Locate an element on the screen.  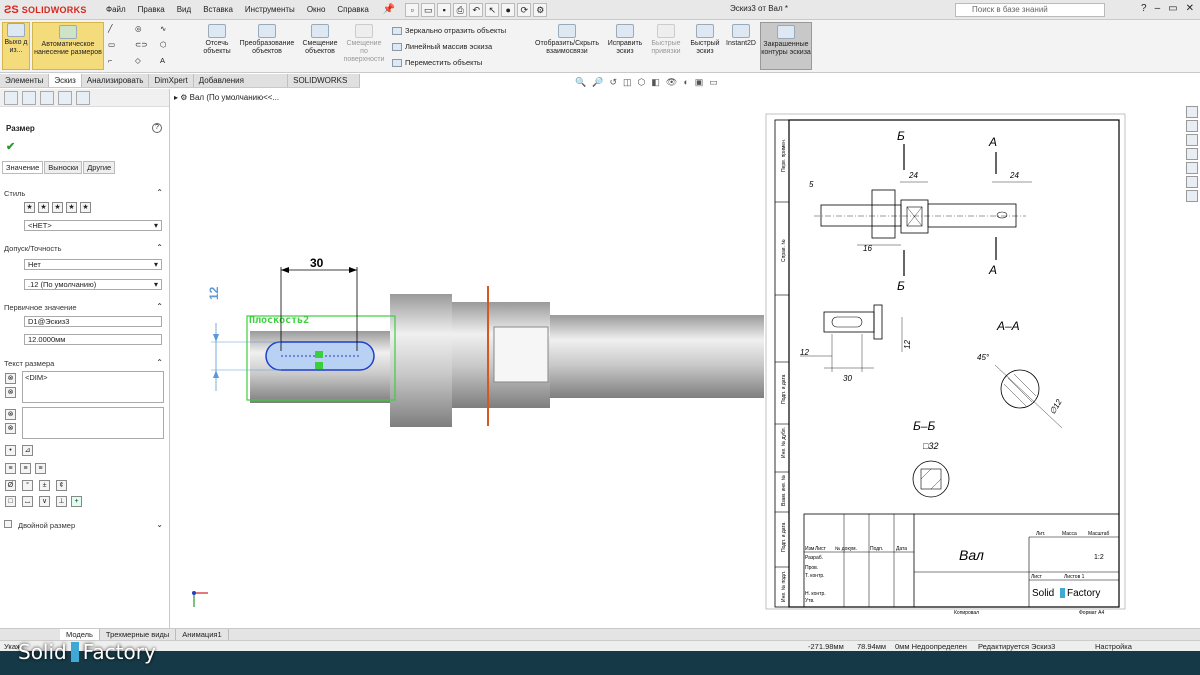
rebuild-icon: ⟳ is located at coordinates (524, 9).